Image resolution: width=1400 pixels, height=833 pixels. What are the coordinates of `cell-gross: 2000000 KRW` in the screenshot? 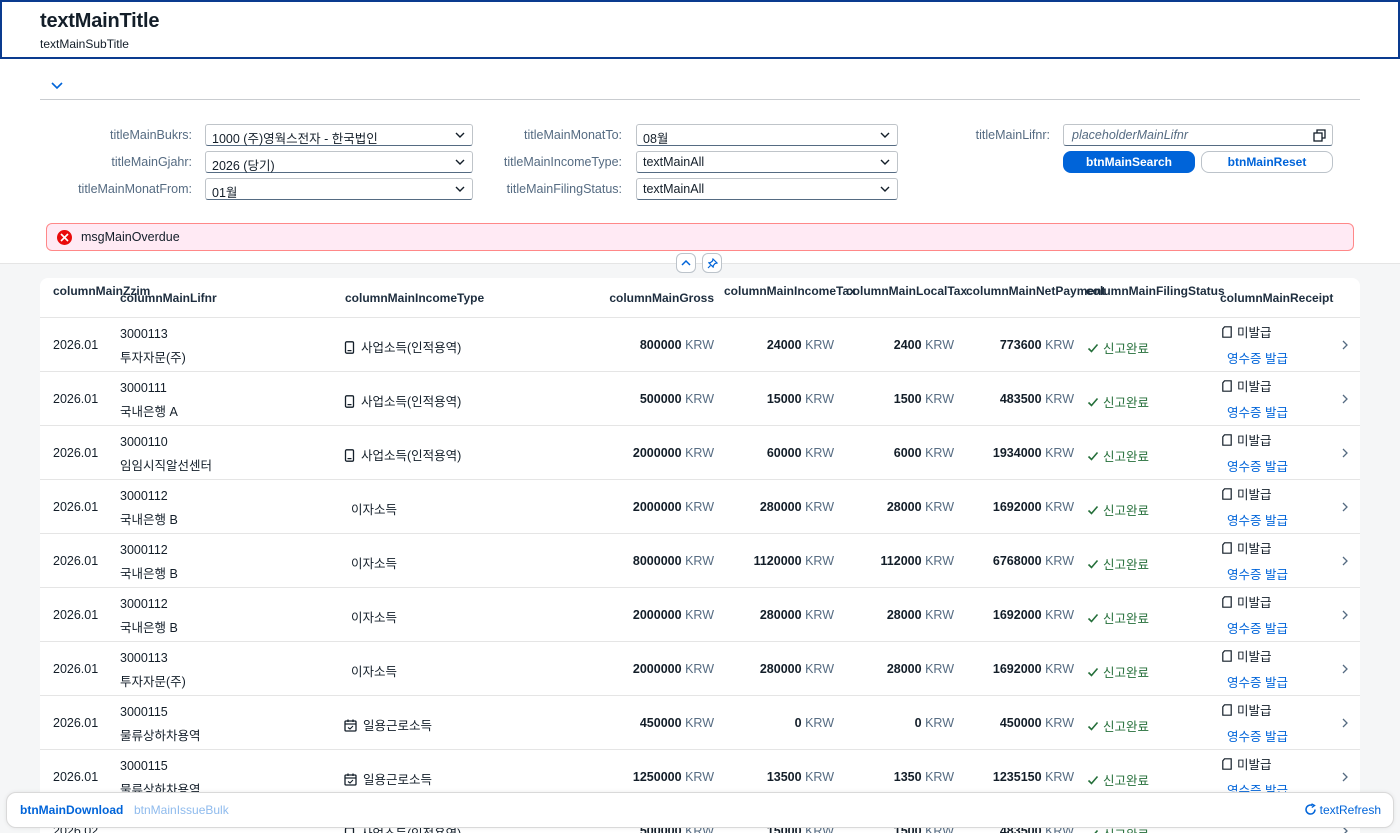 It's located at (673, 615).